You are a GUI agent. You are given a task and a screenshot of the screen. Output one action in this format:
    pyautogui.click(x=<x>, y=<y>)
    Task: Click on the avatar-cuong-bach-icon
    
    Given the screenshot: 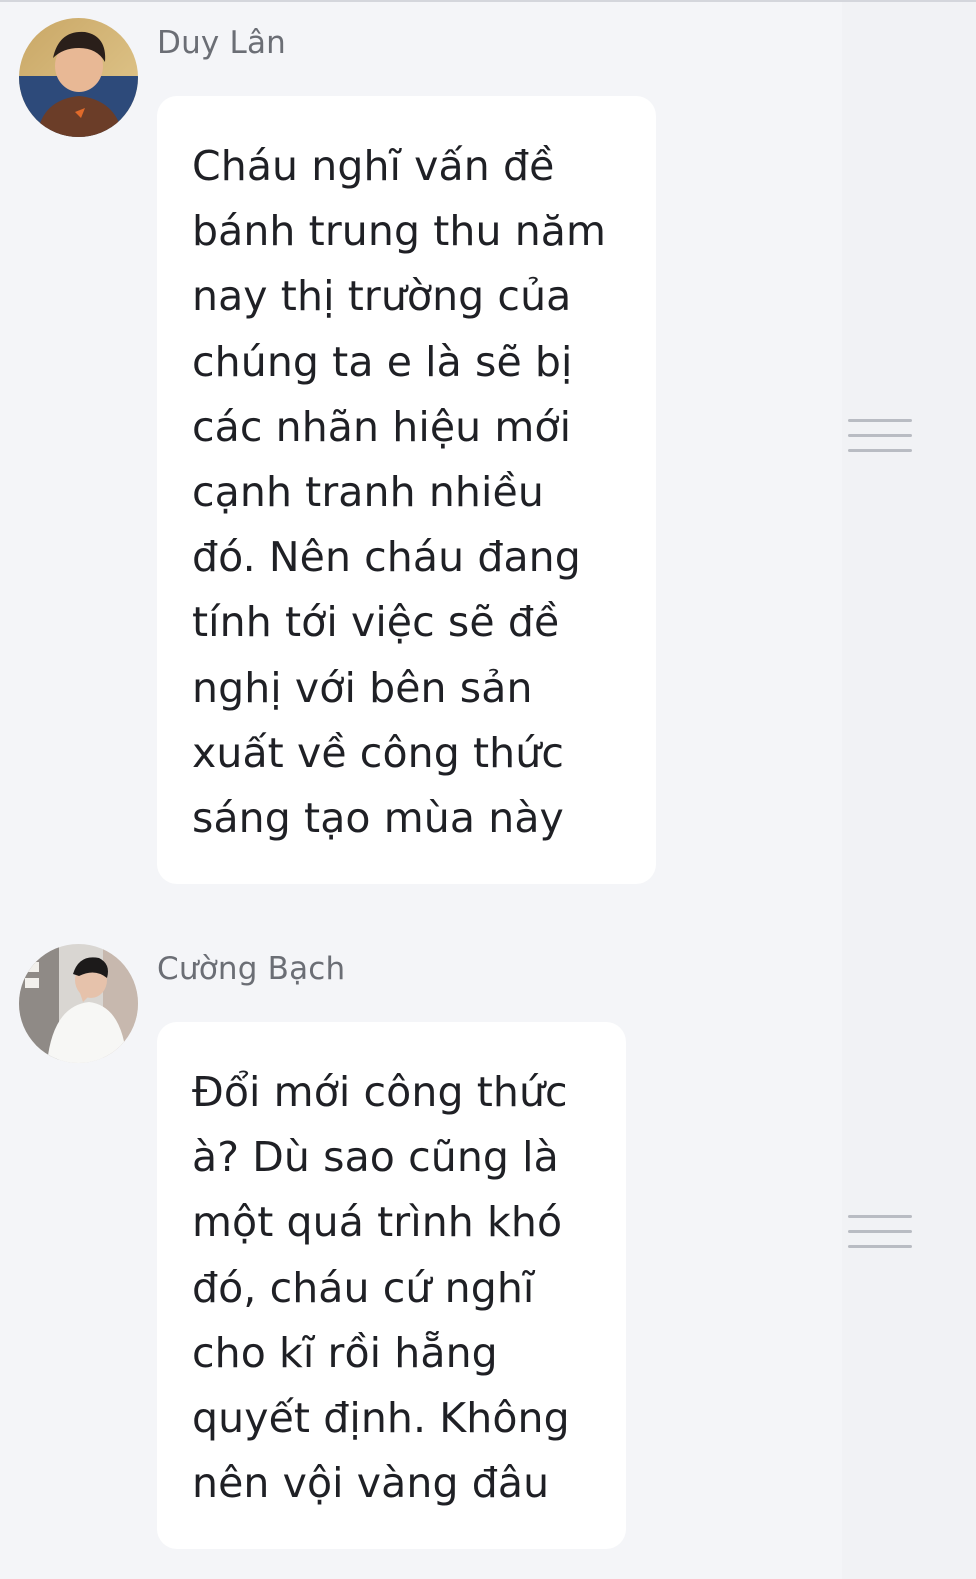 What is the action you would take?
    pyautogui.click(x=78, y=1003)
    